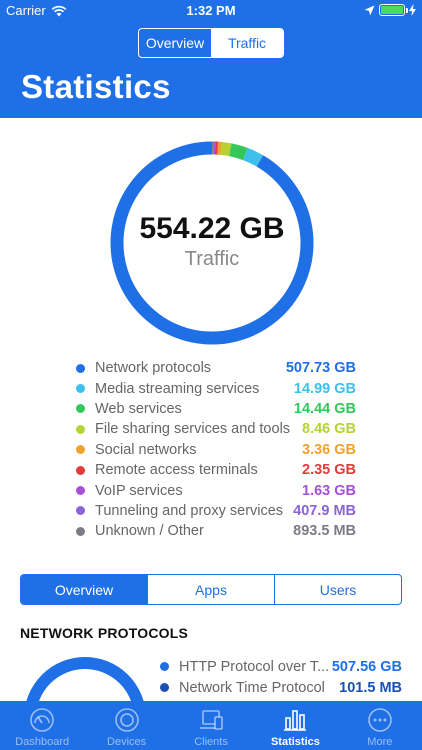  I want to click on tab-statistics: Statistics, so click(295, 725).